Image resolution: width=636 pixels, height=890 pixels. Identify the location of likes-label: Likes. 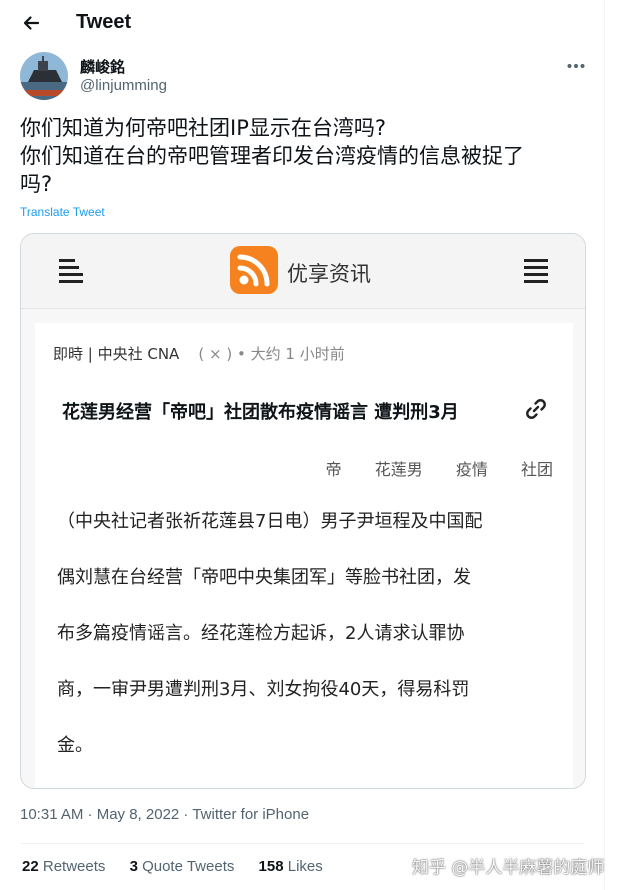
(305, 866).